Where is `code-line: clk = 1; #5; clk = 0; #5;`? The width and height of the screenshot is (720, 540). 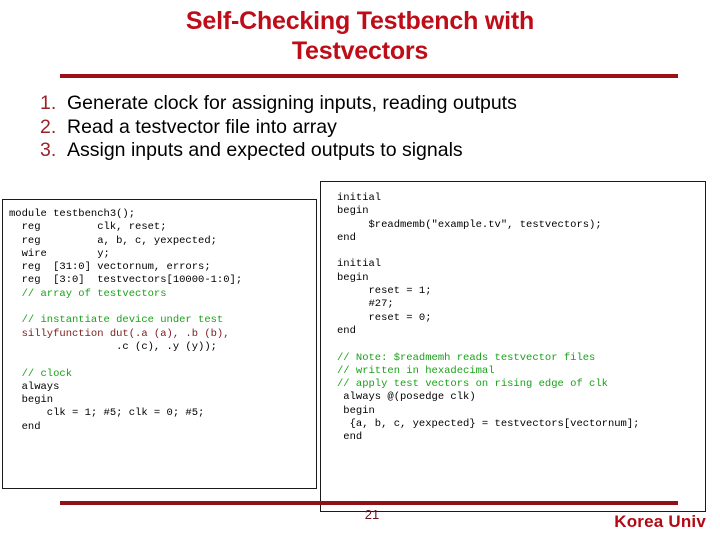
code-line: clk = 1; #5; clk = 0; #5; is located at coordinates (107, 413).